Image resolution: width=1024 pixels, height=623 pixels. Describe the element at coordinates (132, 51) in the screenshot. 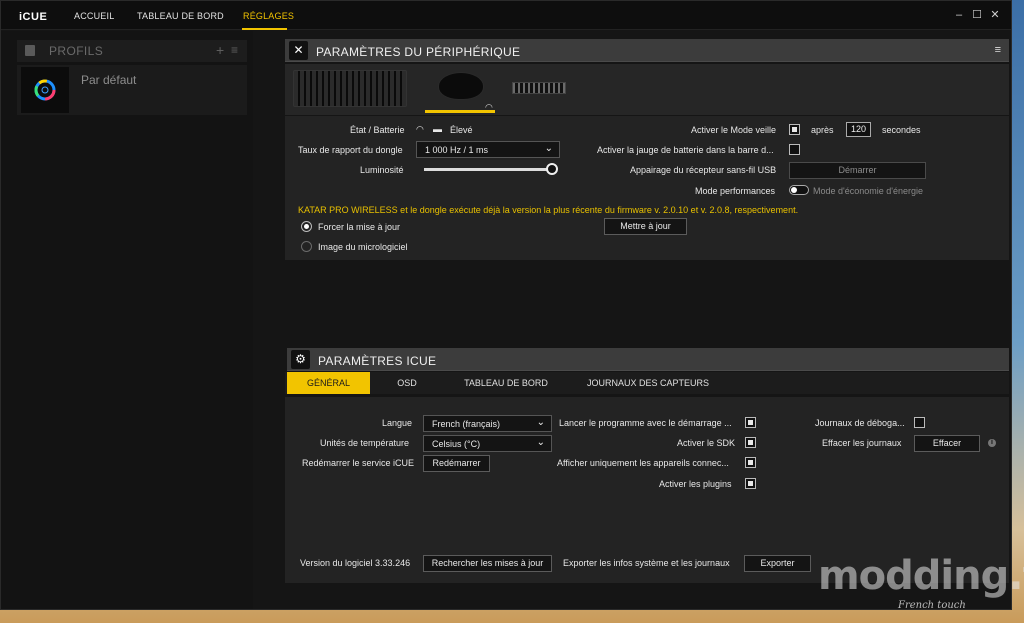

I see `profiles-header: PROFILS + ≡` at that location.